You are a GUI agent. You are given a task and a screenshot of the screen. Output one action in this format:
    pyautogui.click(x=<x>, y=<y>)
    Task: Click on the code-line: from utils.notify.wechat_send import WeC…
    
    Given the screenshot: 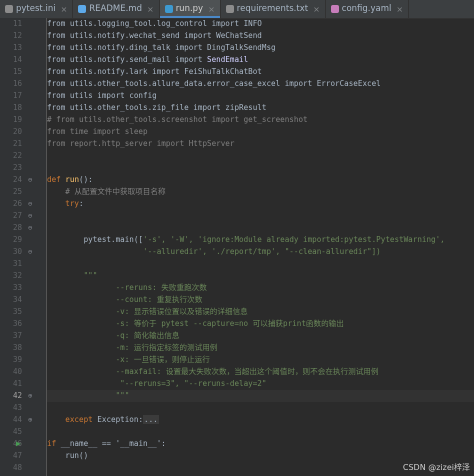 What is the action you would take?
    pyautogui.click(x=154, y=35)
    